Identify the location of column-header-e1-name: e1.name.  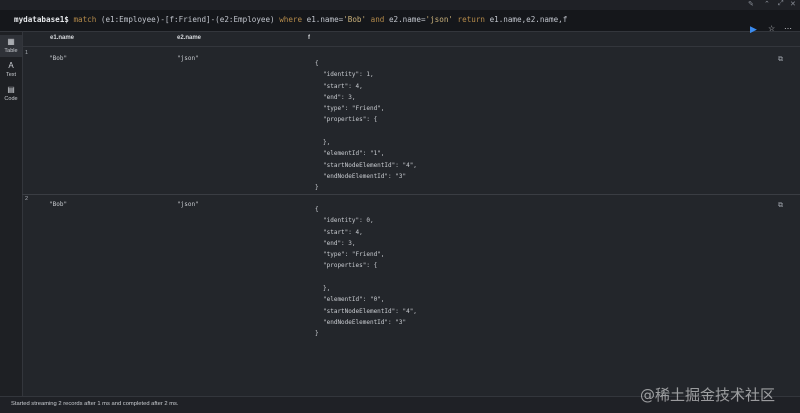
(62, 38).